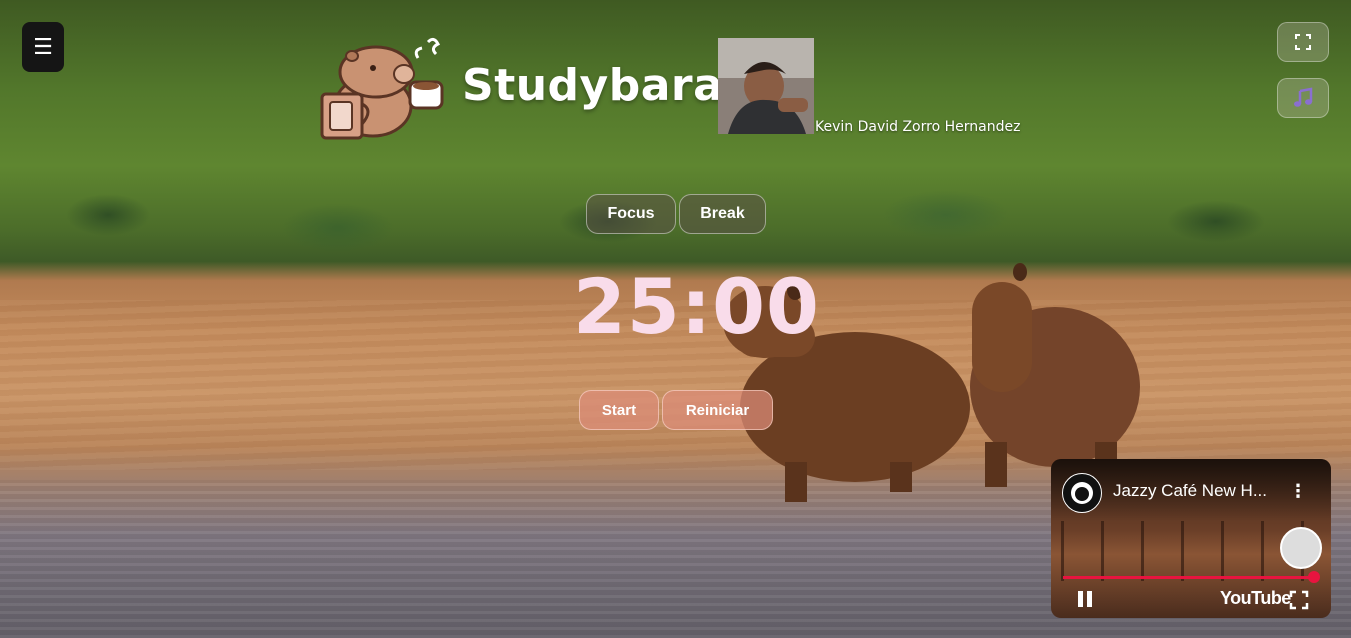 This screenshot has width=1351, height=638. I want to click on author-avatar, so click(766, 86).